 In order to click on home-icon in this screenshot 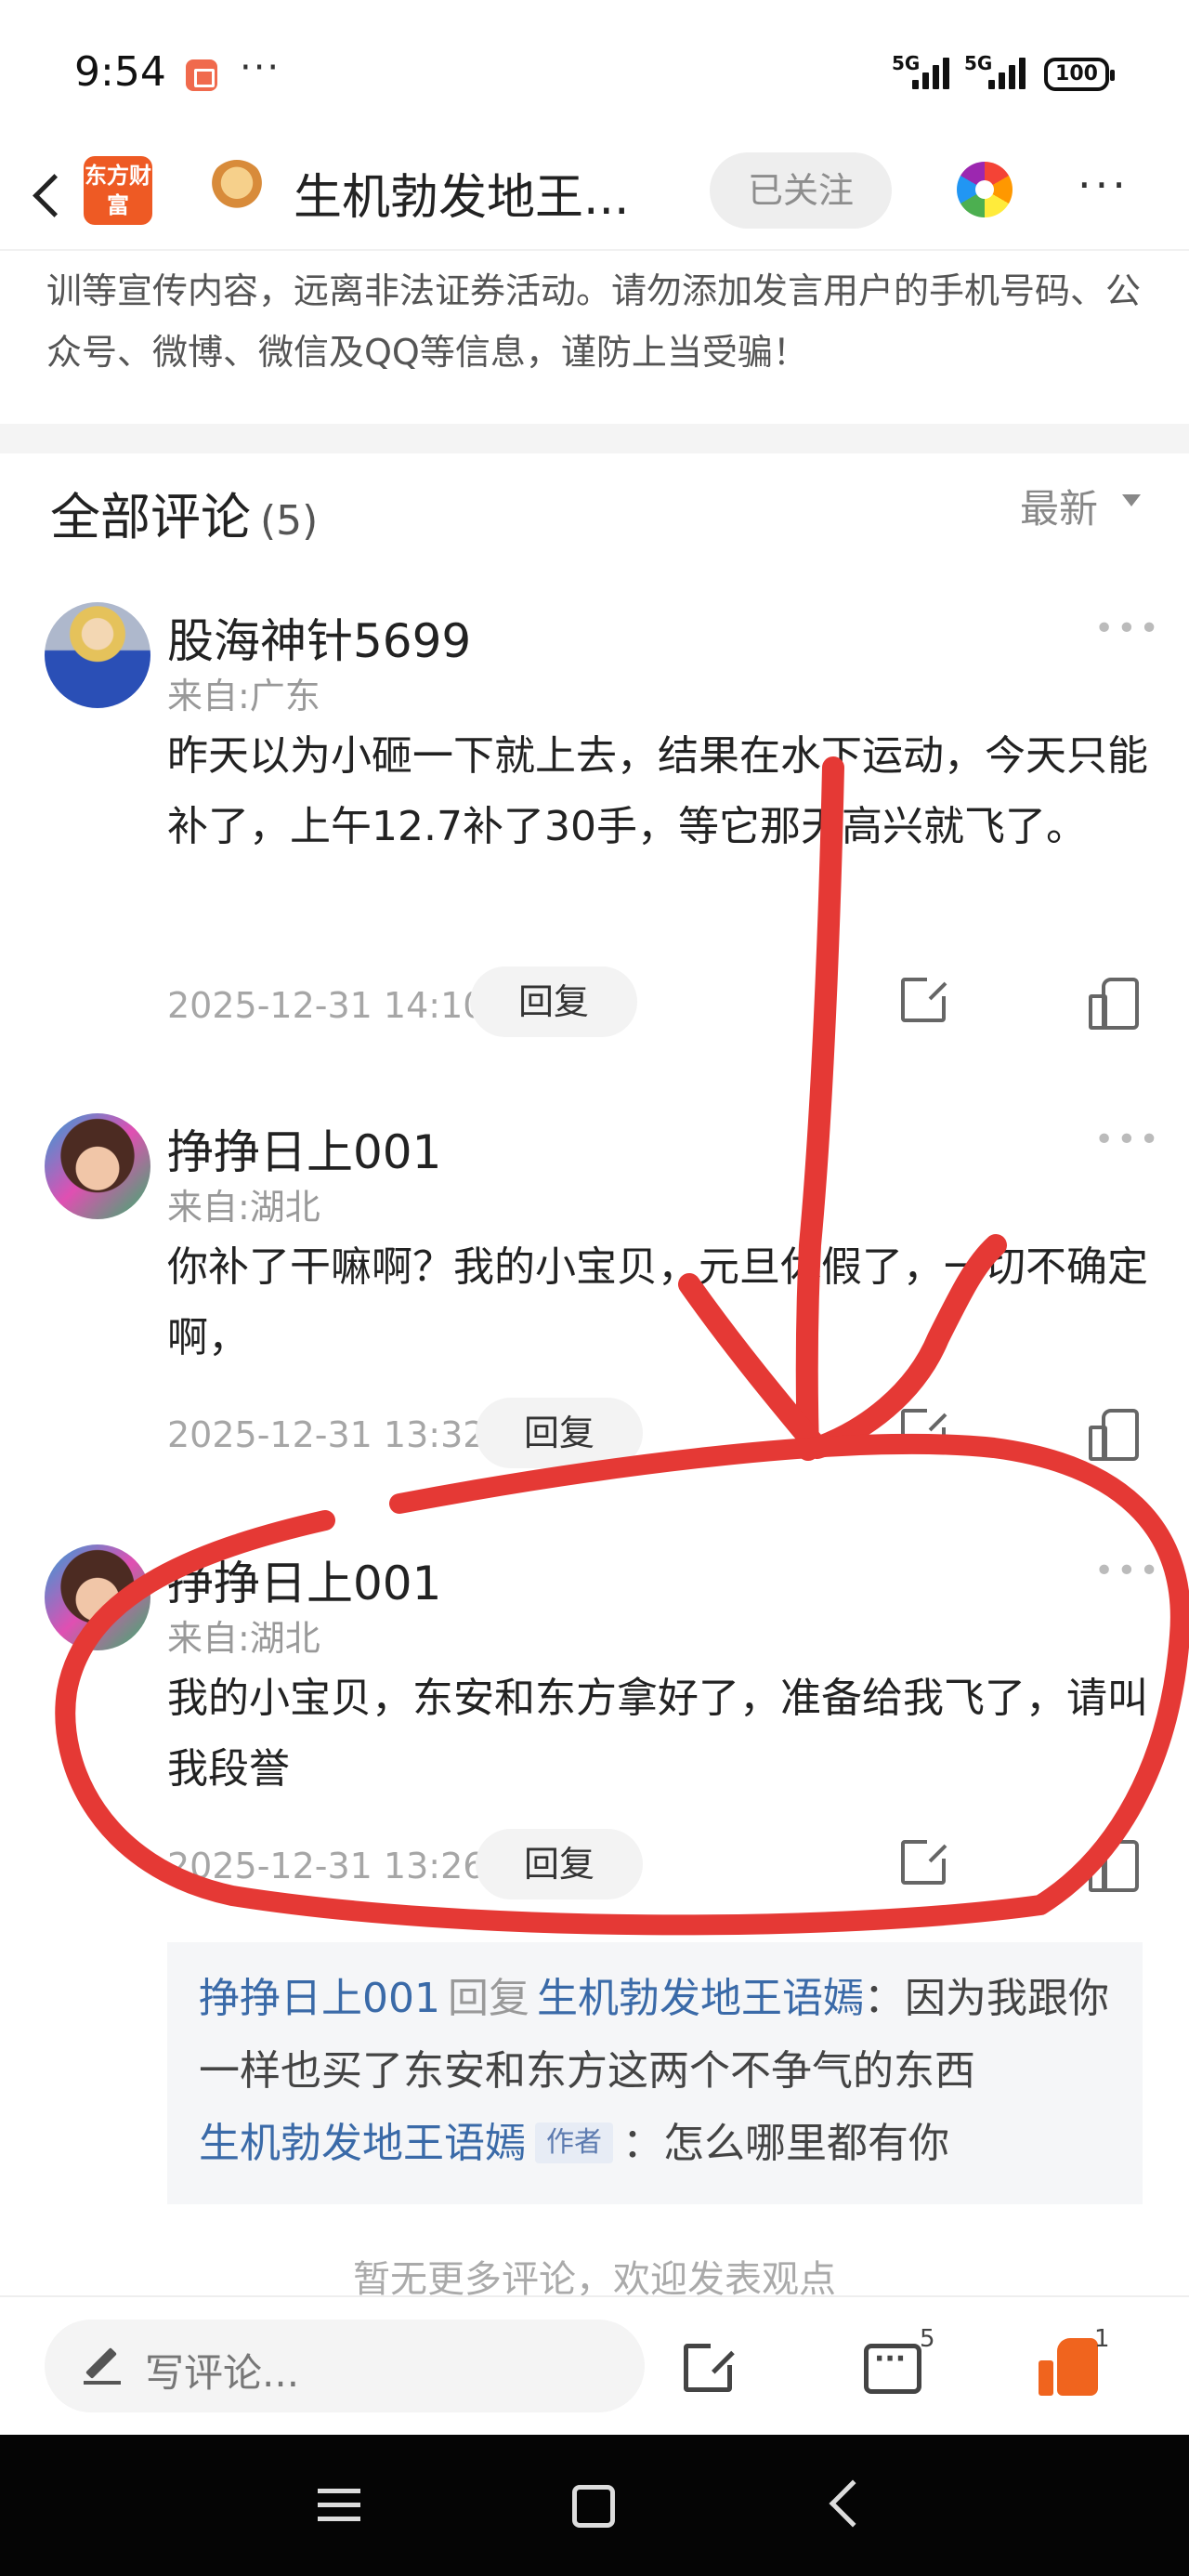, I will do `click(593, 2506)`.